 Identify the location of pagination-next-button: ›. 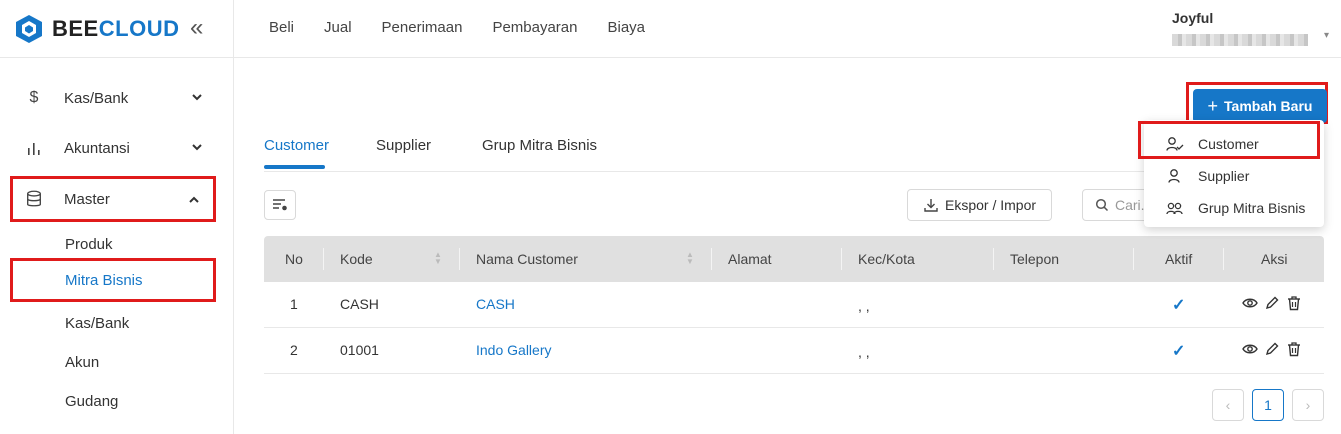
(1308, 405).